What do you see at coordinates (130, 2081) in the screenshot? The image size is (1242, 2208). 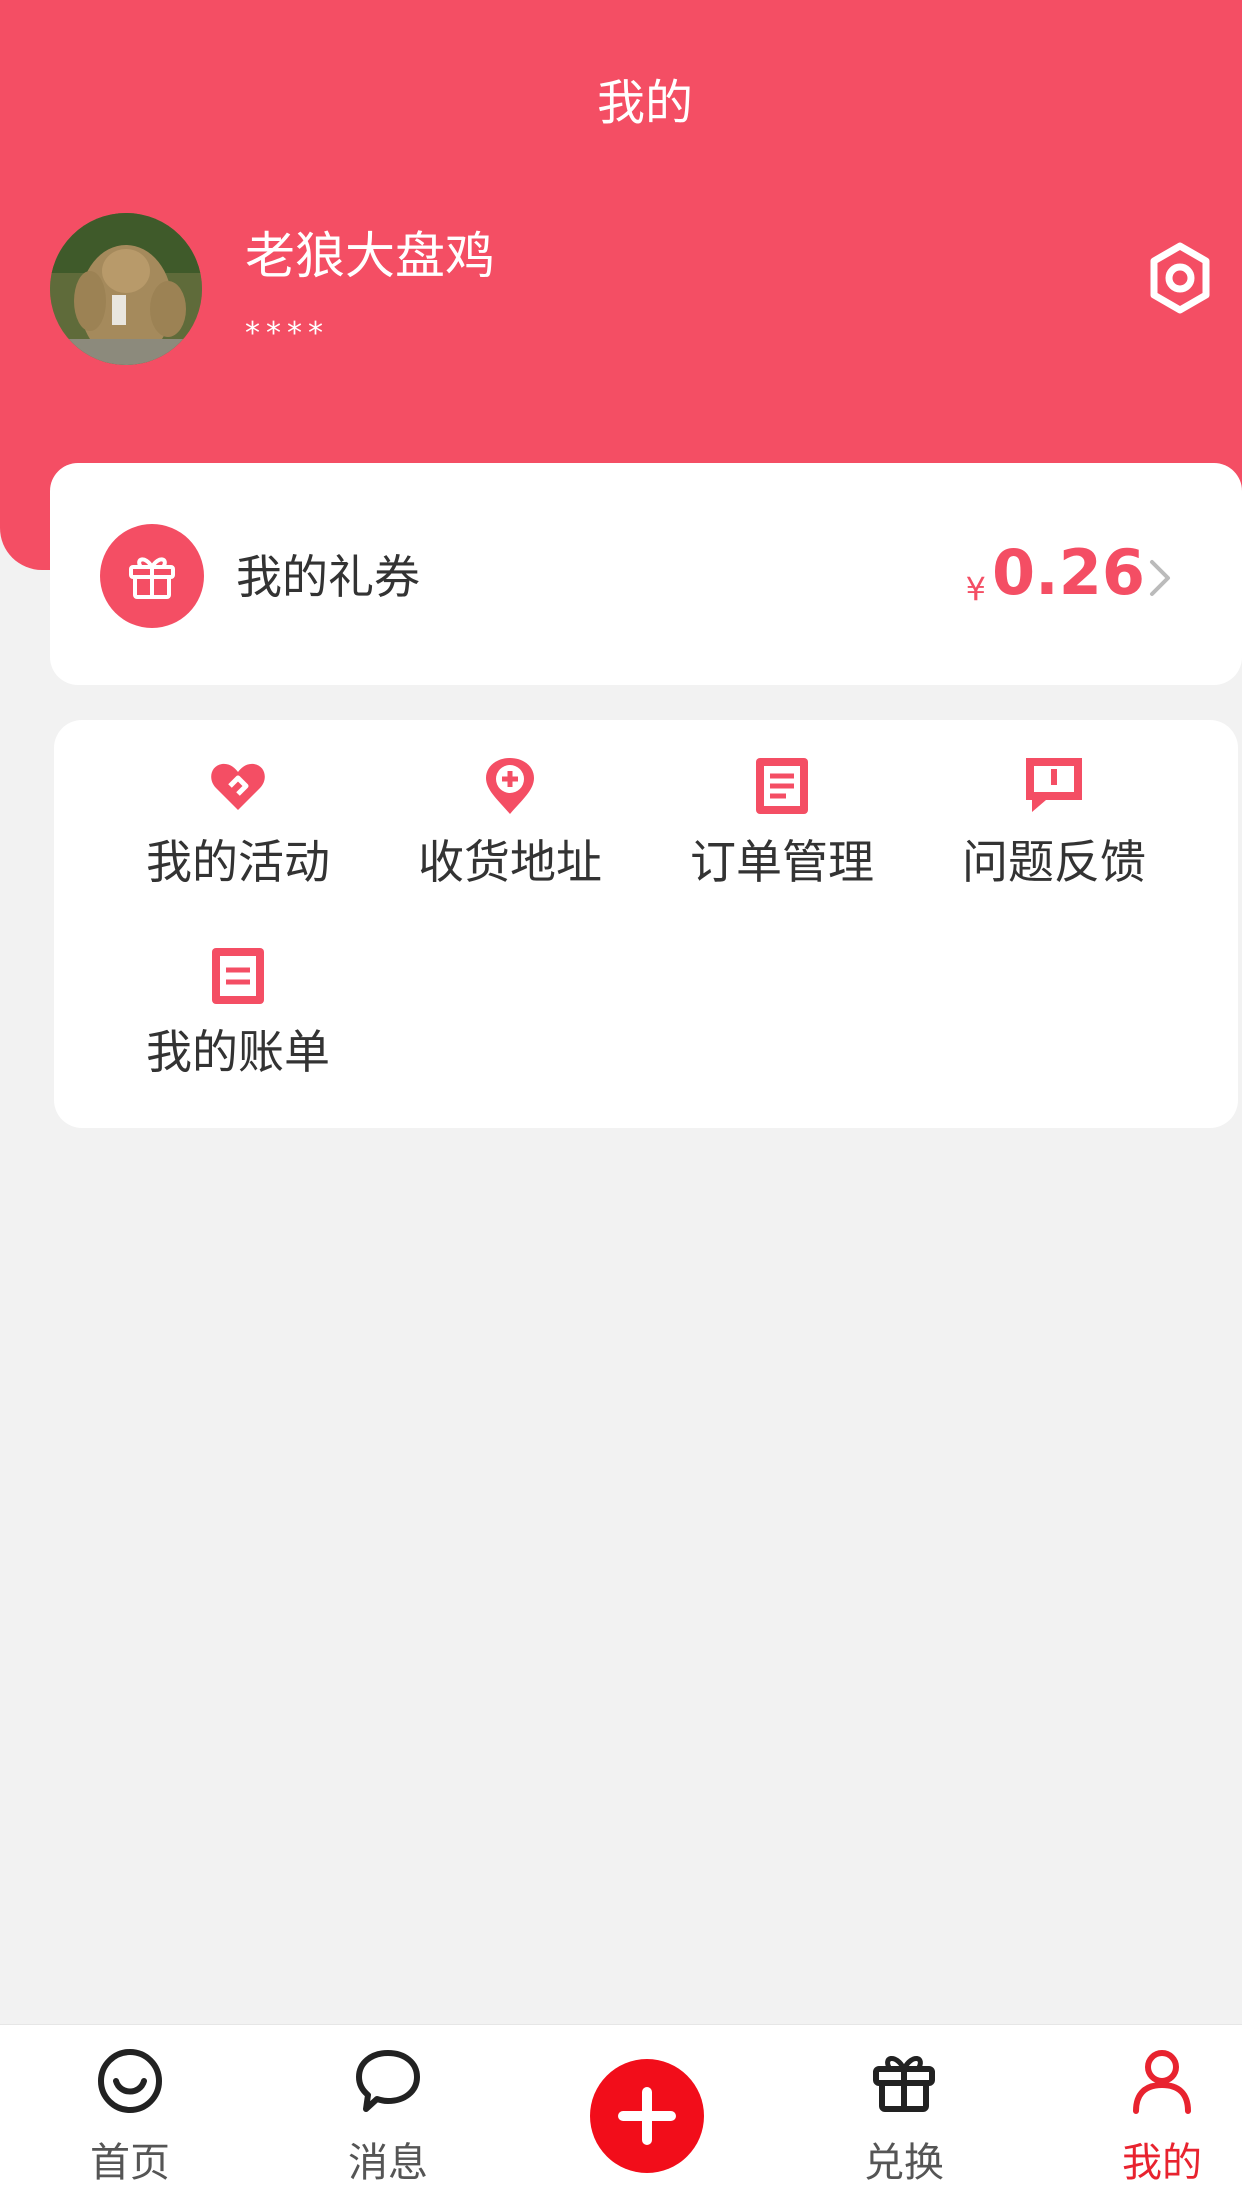 I see `smile-icon` at bounding box center [130, 2081].